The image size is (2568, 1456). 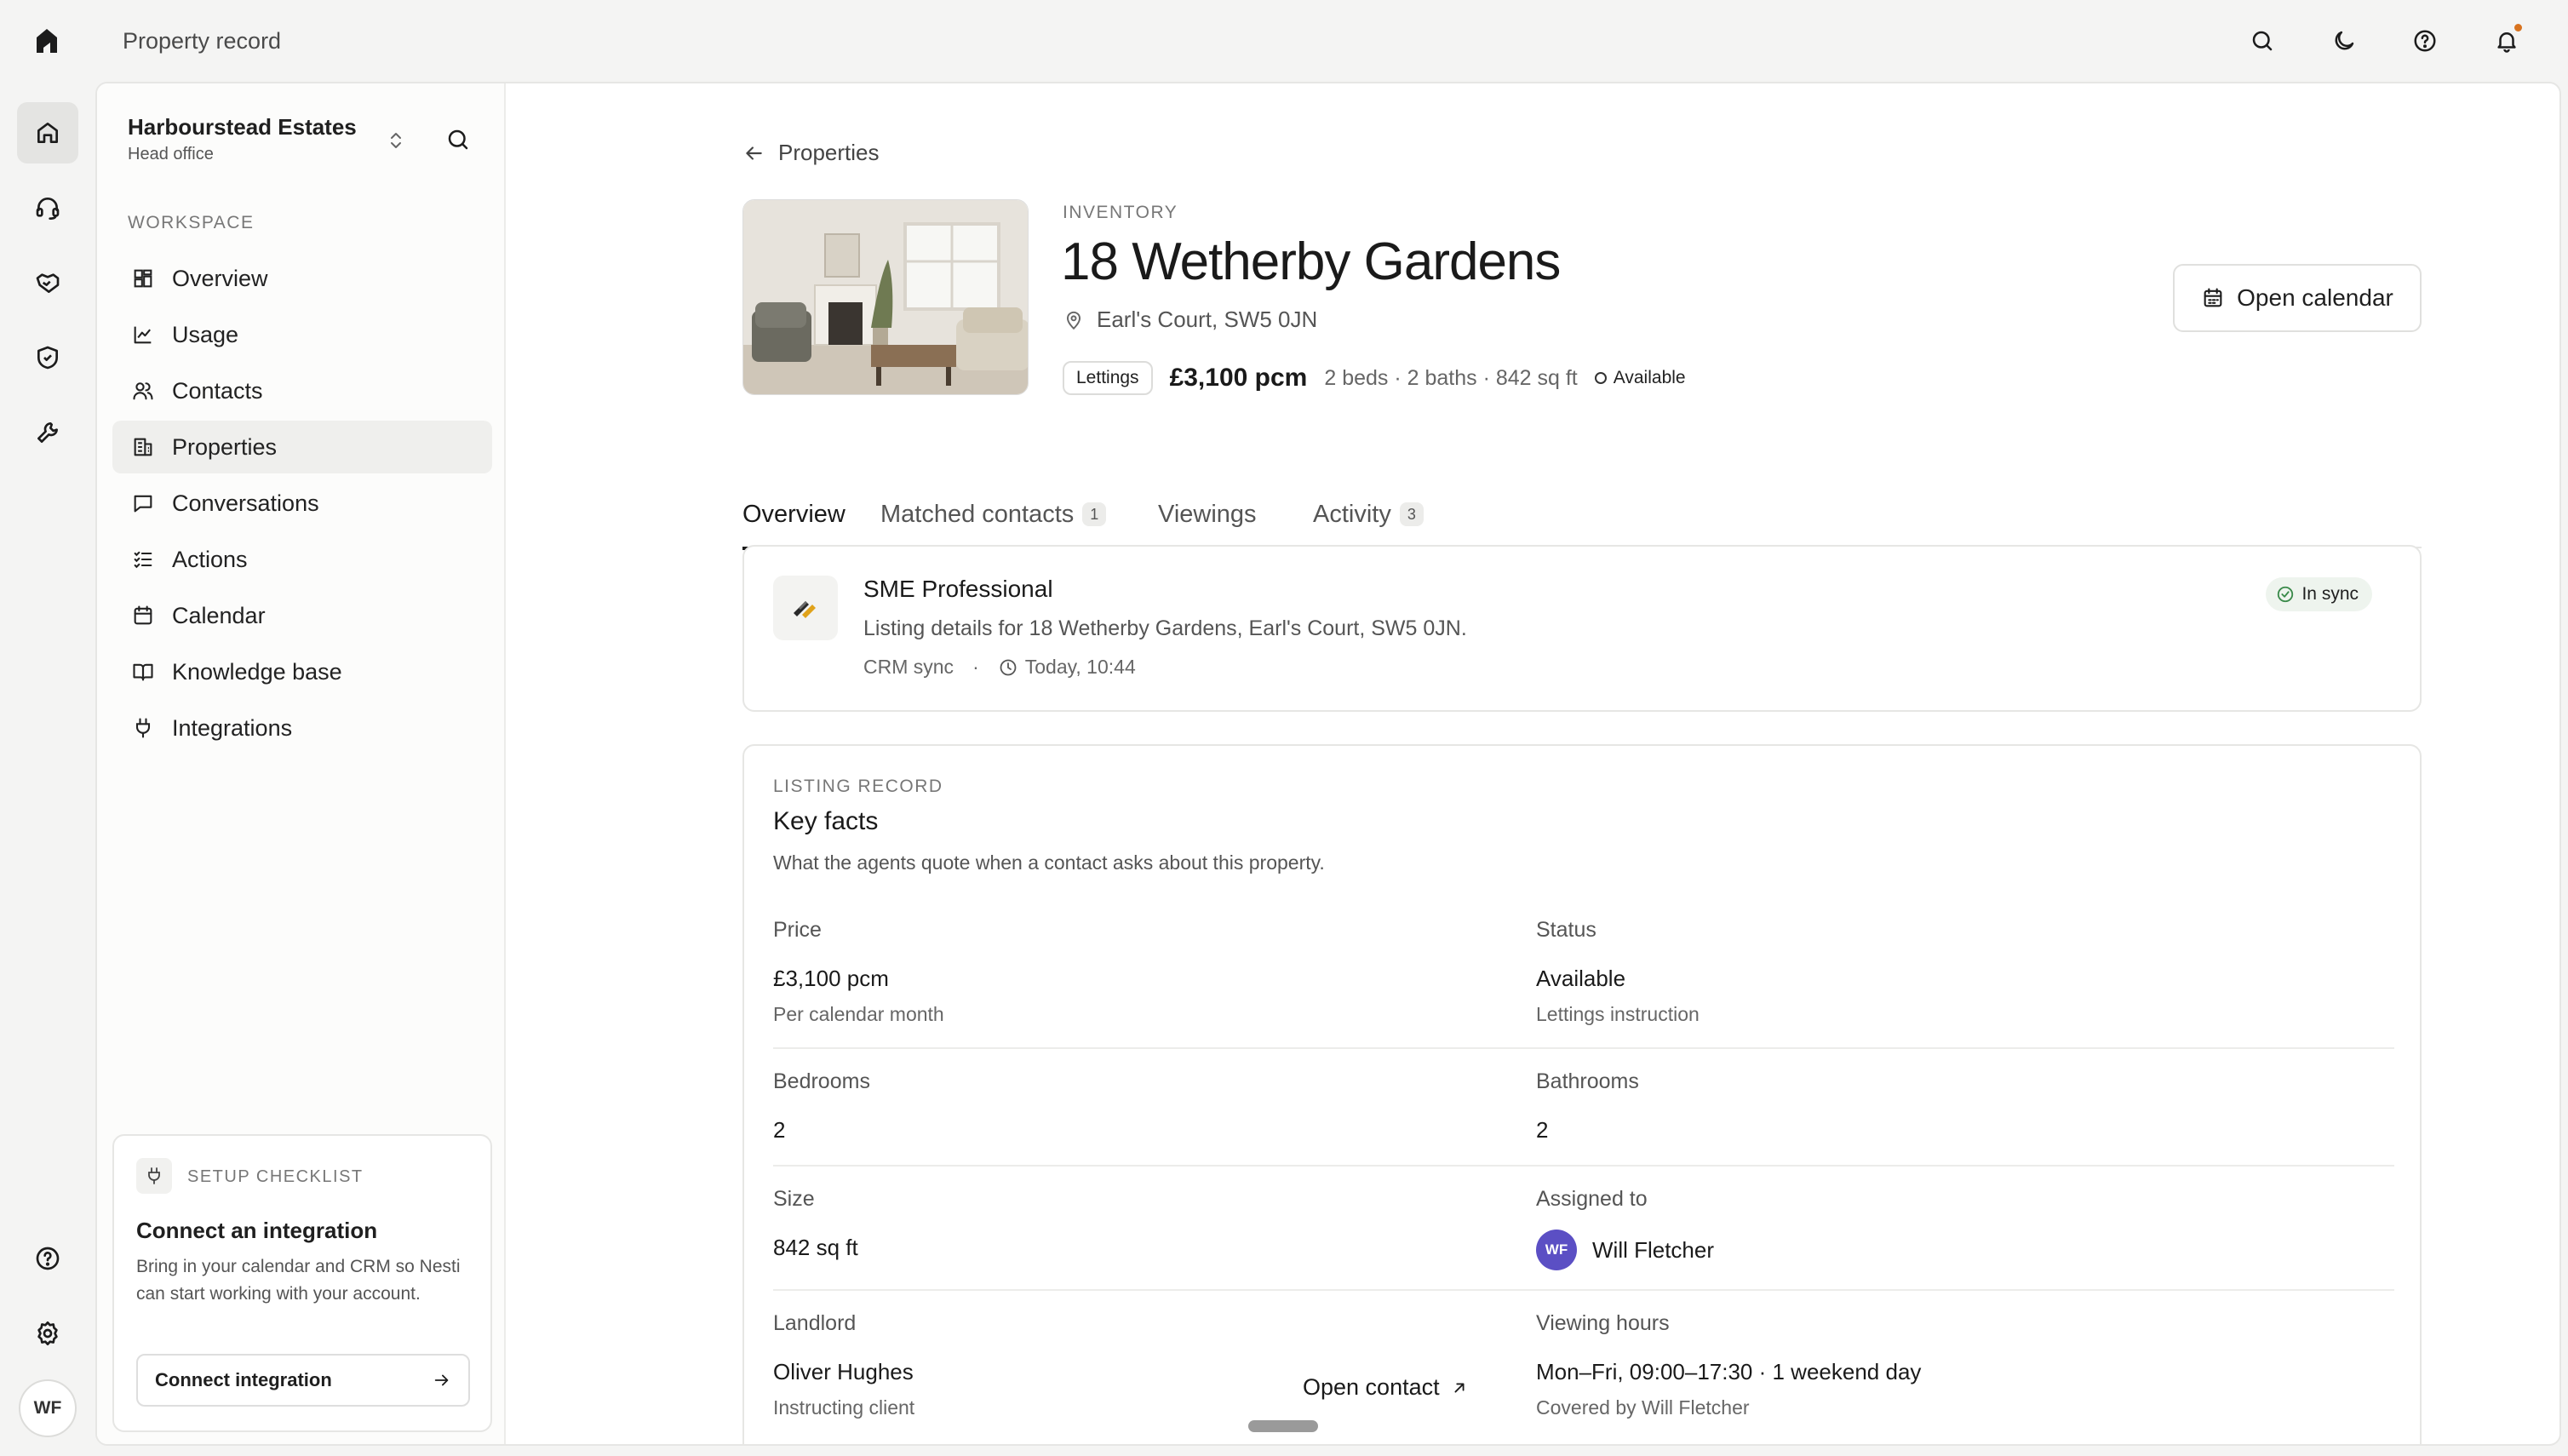 I want to click on status-dot-icon, so click(x=1600, y=378).